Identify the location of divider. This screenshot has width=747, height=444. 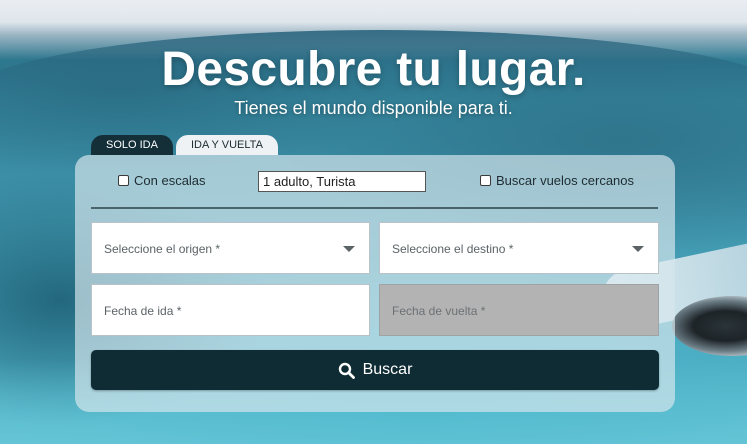
(374, 208).